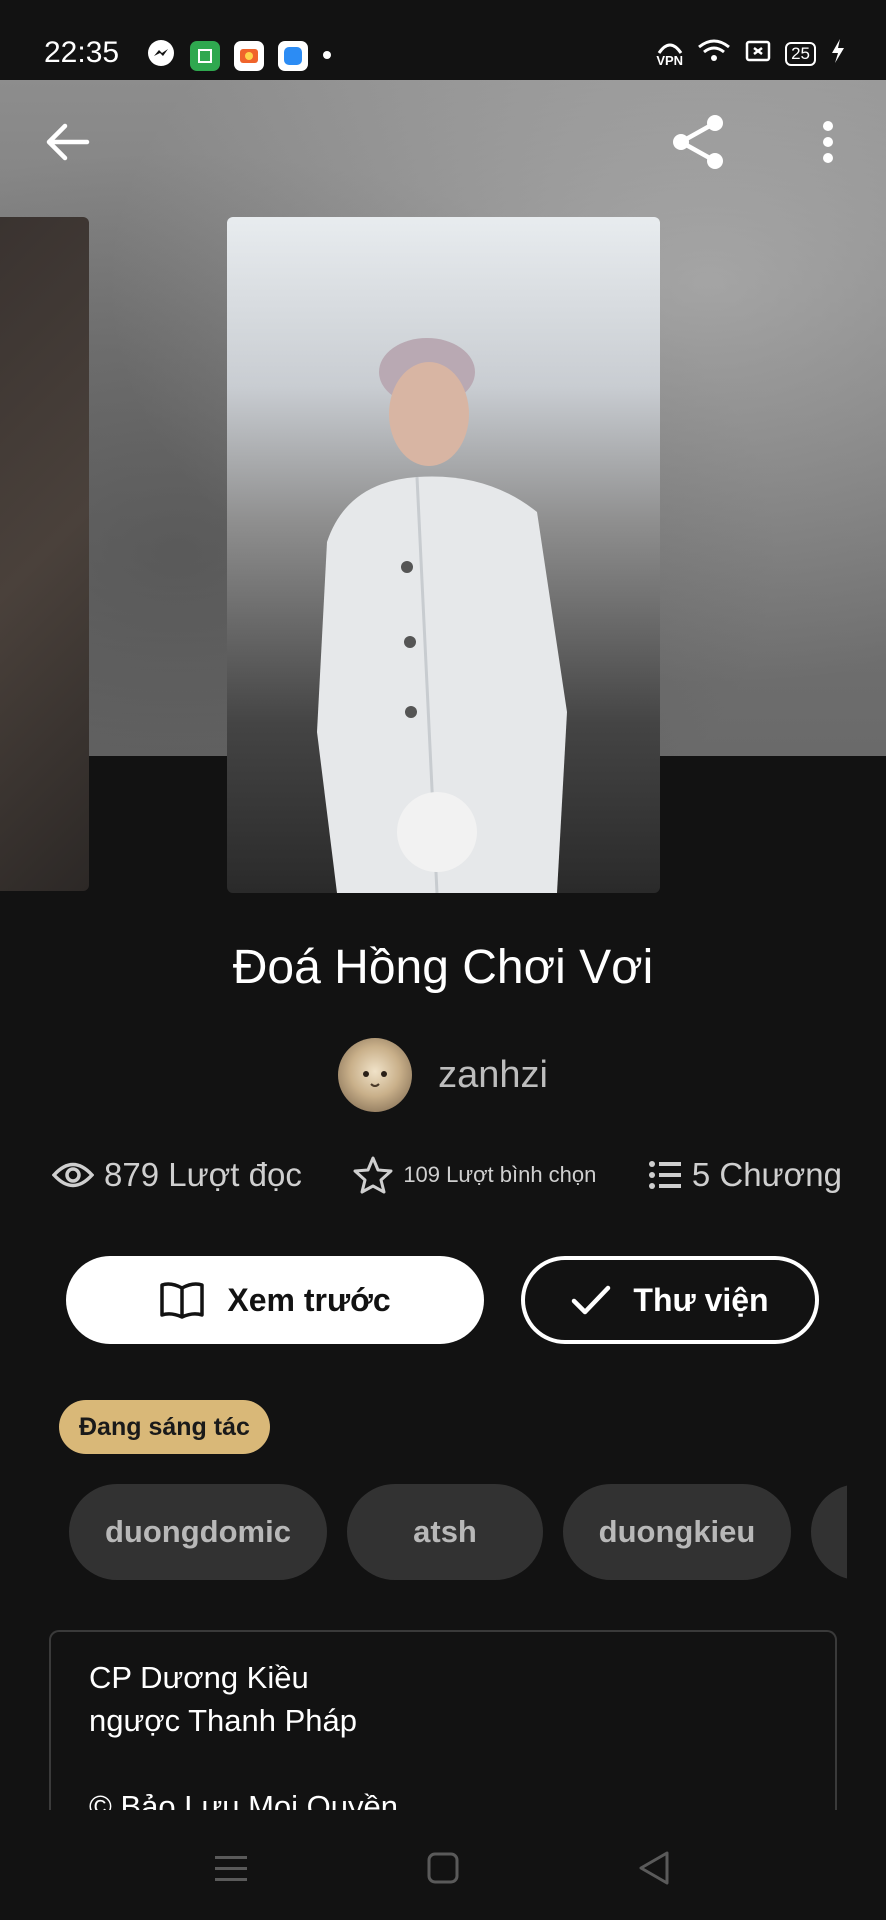  I want to click on tag-chip: duongkieu, so click(677, 1532).